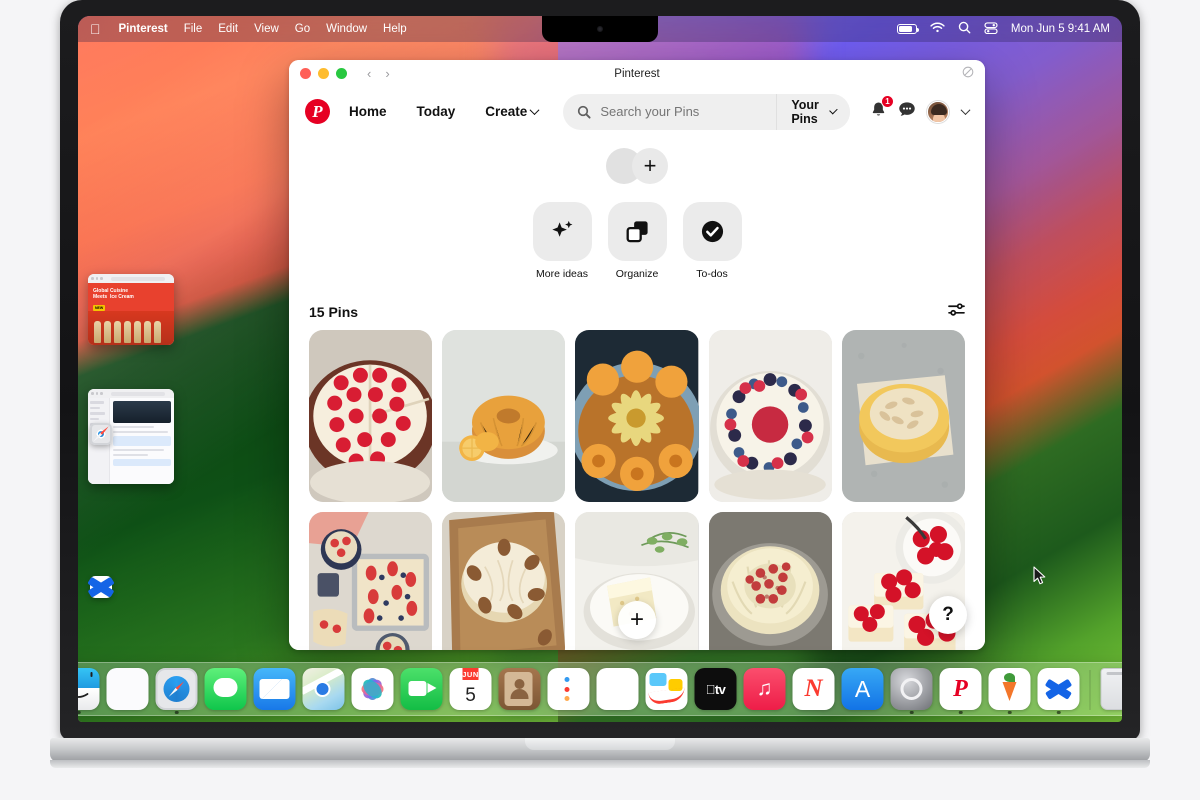 Image resolution: width=1200 pixels, height=800 pixels. What do you see at coordinates (305, 73) in the screenshot?
I see `close-button` at bounding box center [305, 73].